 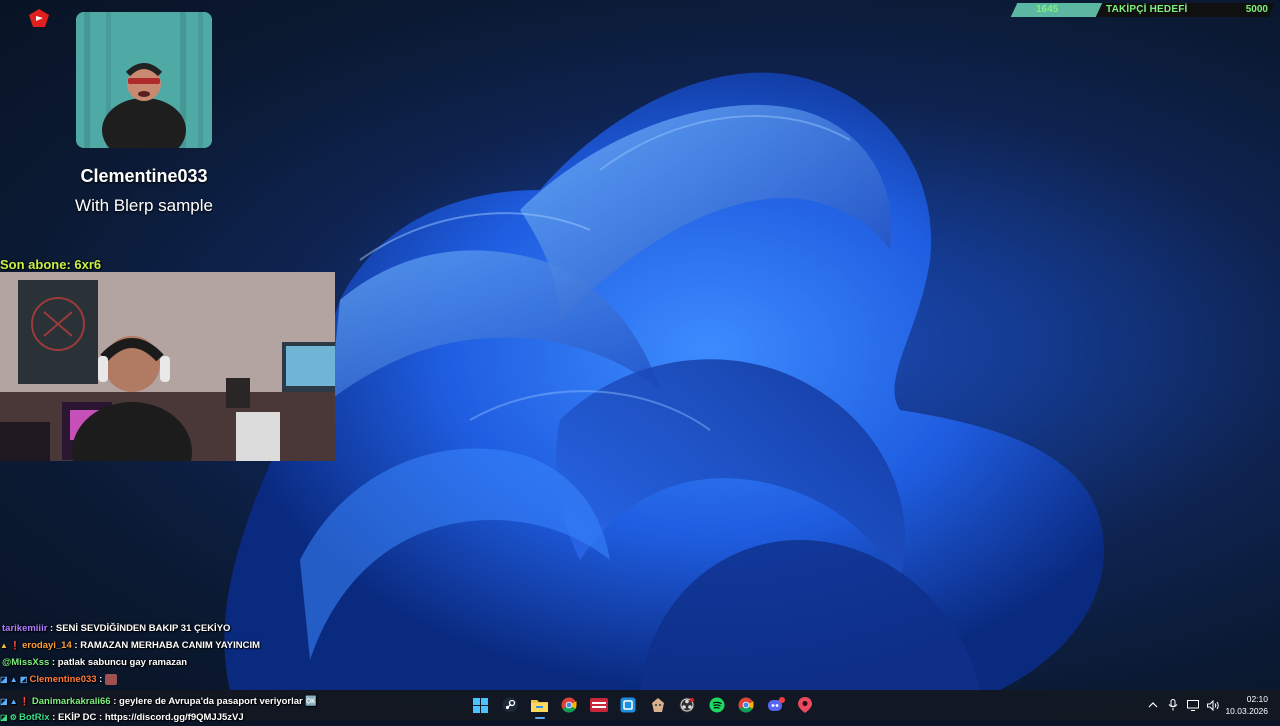 What do you see at coordinates (118, 662) in the screenshot?
I see `chat-text: : patlak sabuncu gay ramazan` at bounding box center [118, 662].